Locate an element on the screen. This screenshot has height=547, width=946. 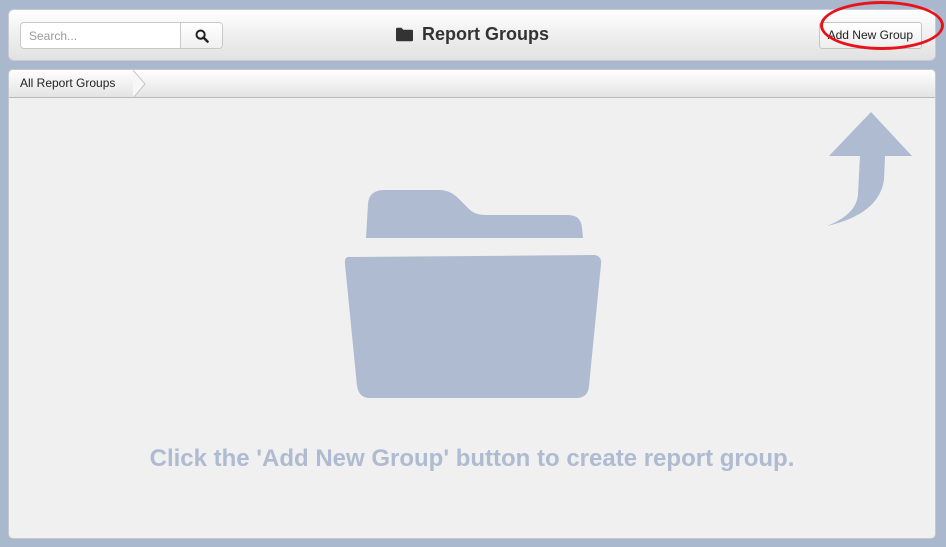
breadcrumb: All Report Groups is located at coordinates (472, 84).